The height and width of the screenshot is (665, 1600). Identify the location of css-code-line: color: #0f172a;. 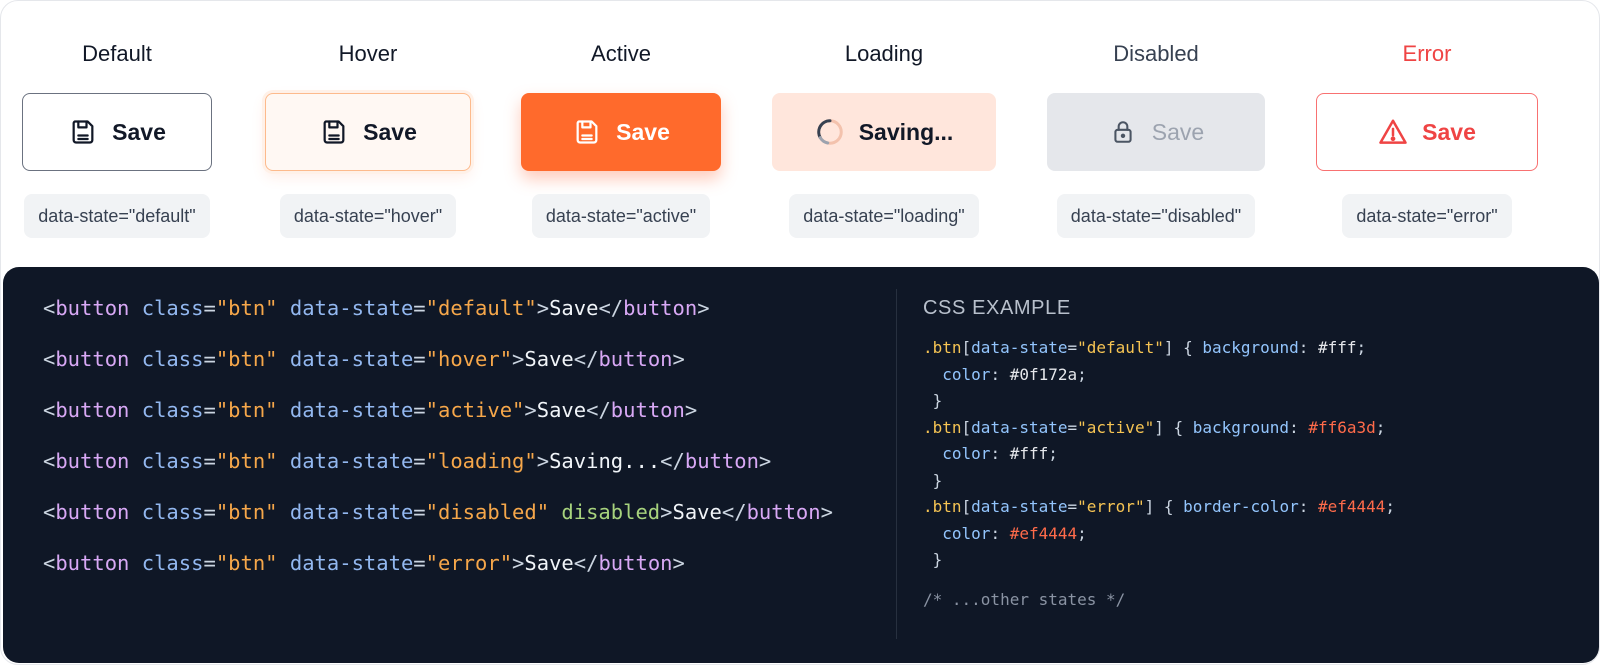
(1159, 375).